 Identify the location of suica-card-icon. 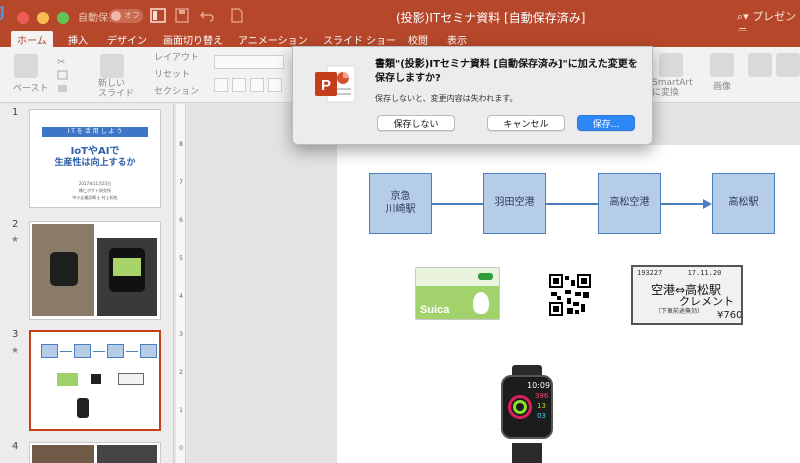
(127, 267).